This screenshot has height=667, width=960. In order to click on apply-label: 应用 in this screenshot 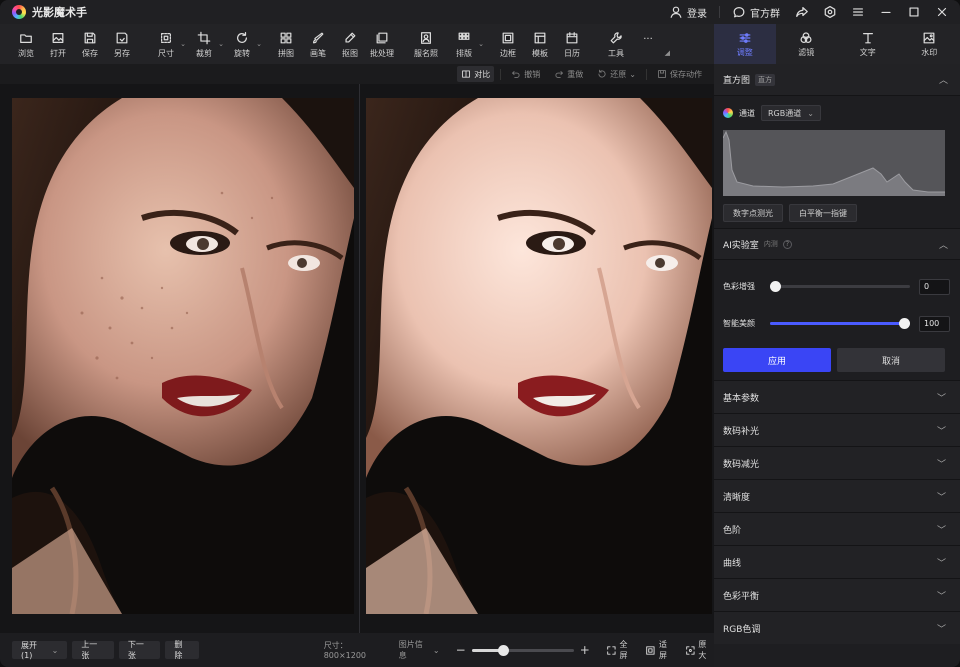, I will do `click(776, 361)`.